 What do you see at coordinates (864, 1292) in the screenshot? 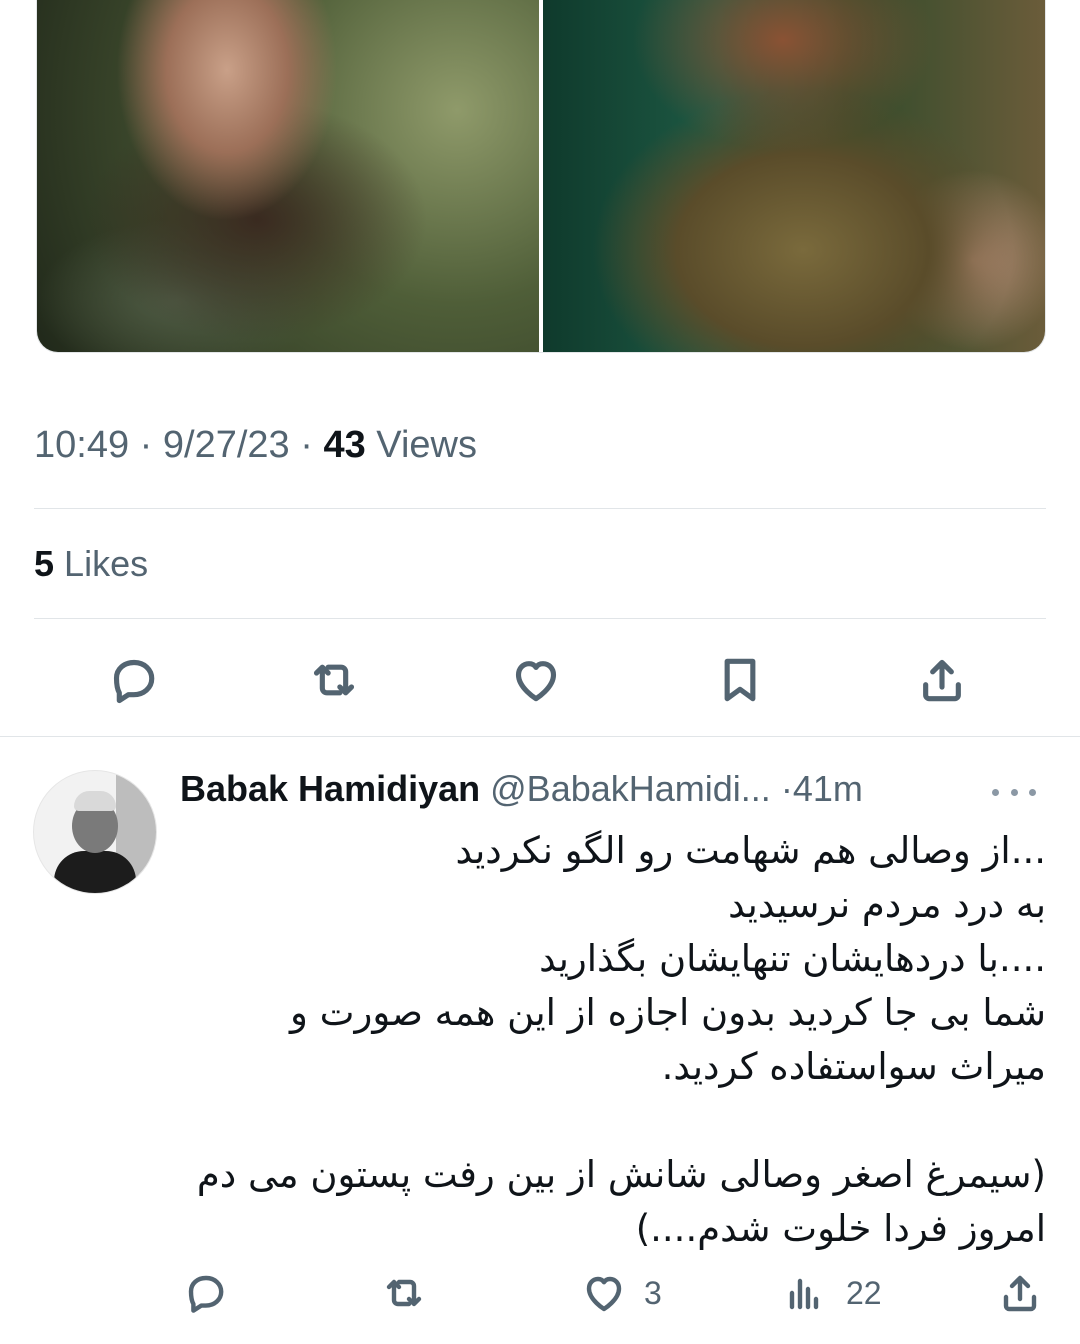
I see `reply-view-count: 22` at bounding box center [864, 1292].